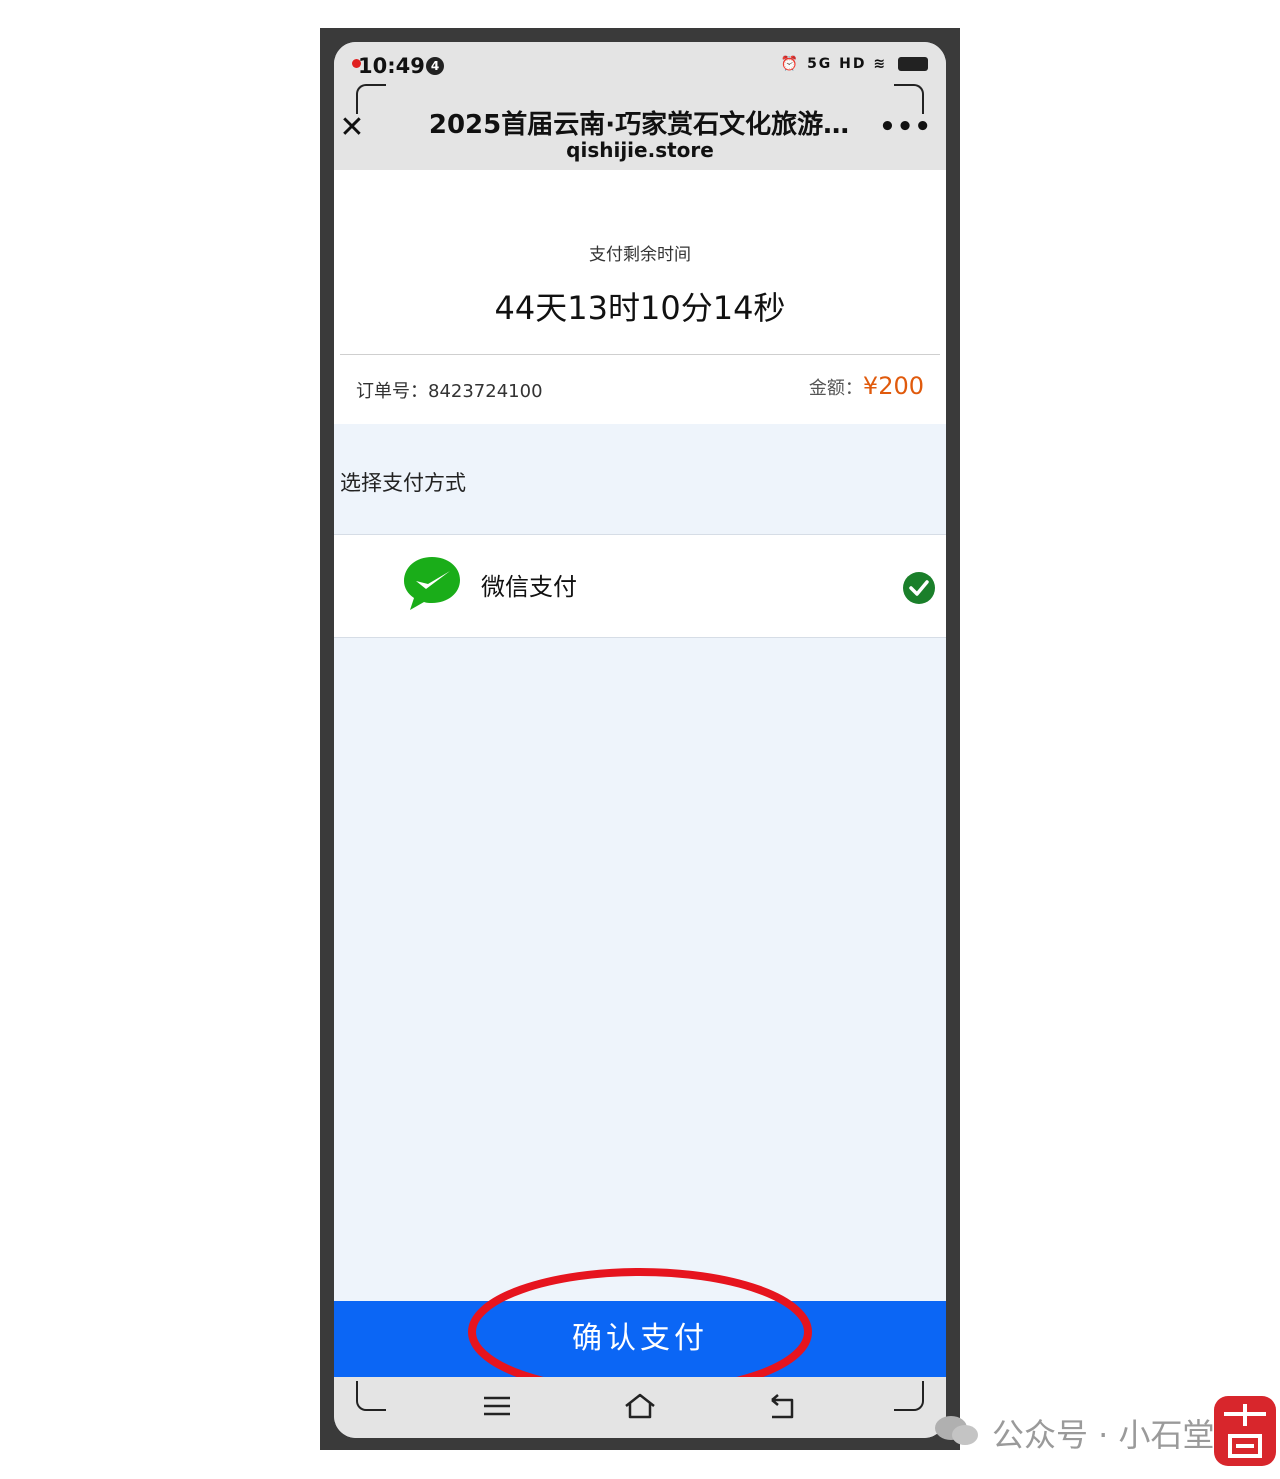 Image resolution: width=1280 pixels, height=1479 pixels. Describe the element at coordinates (790, 64) in the screenshot. I see `alarm-icon: ⏰` at that location.